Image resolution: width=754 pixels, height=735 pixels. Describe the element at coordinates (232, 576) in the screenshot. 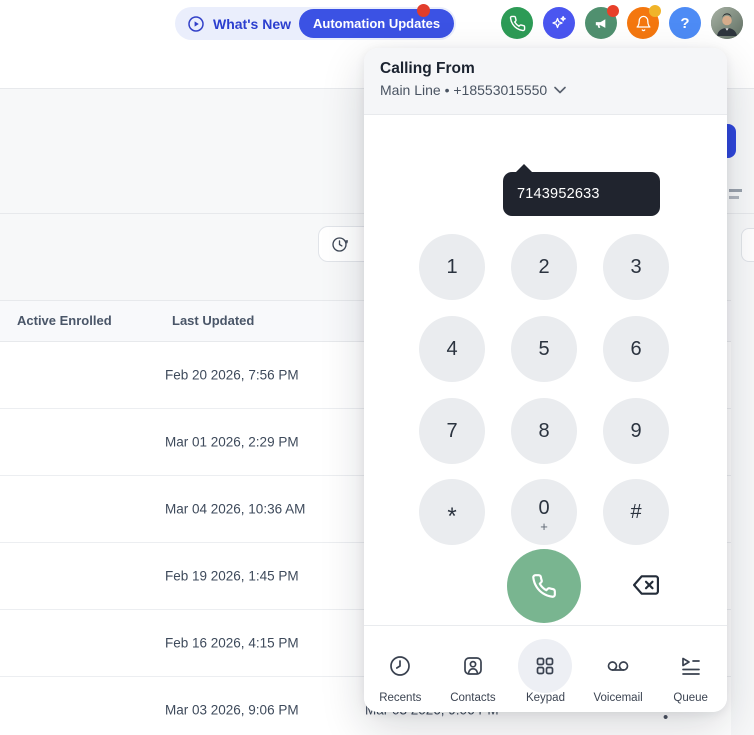

I see `last-updated-cell: Feb 19 2026, 1:45 PM` at that location.